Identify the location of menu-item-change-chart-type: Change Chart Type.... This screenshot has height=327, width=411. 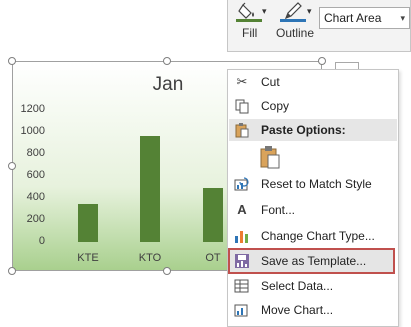
(313, 236).